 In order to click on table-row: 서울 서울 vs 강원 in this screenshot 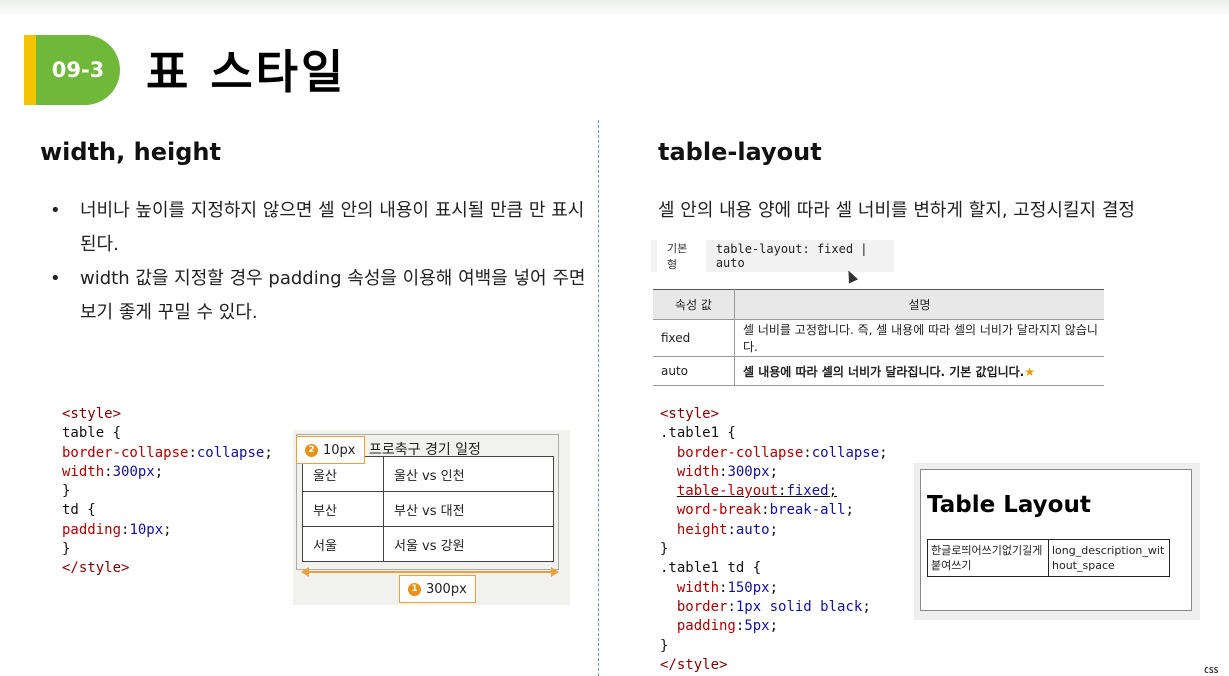, I will do `click(428, 544)`.